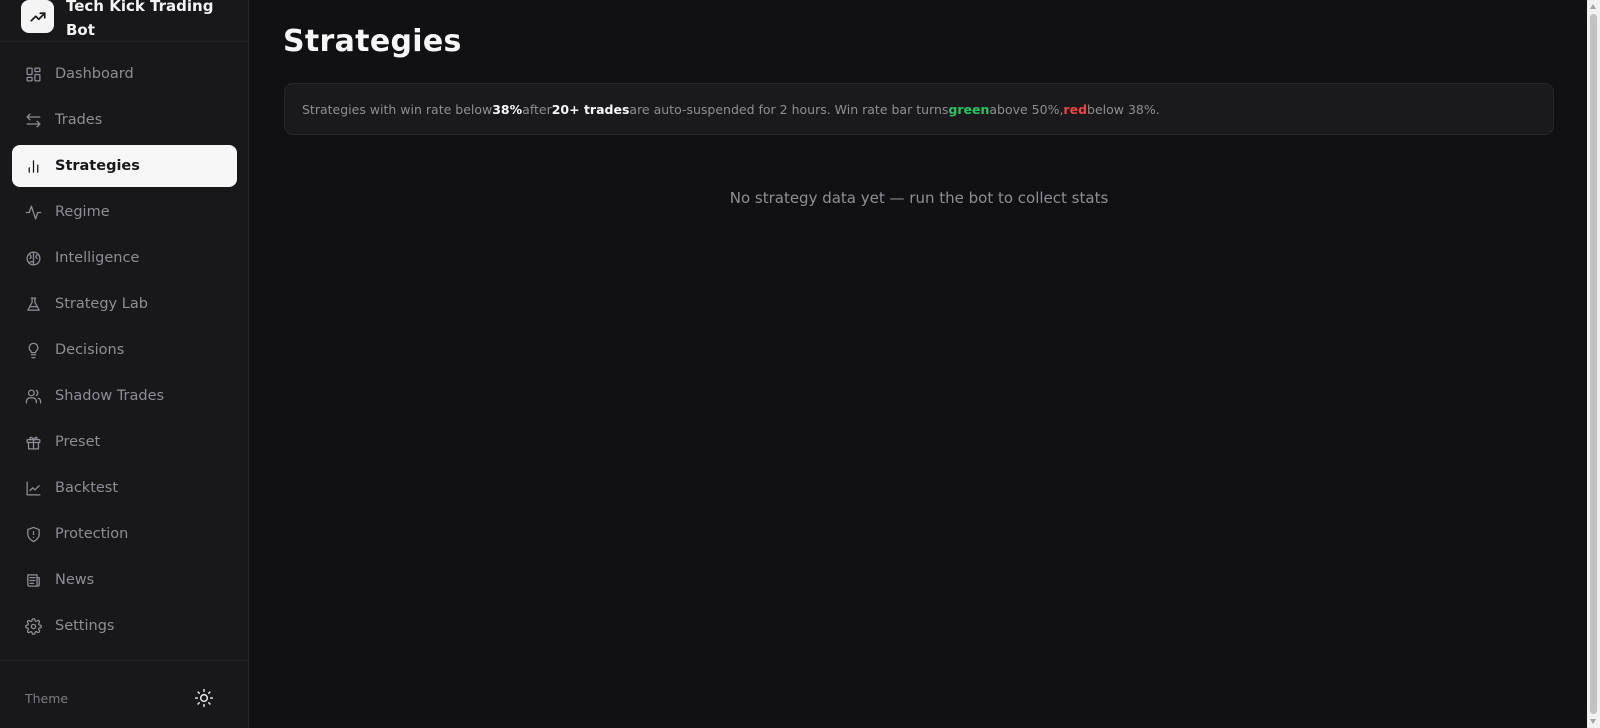 The width and height of the screenshot is (1600, 728). I want to click on sidebar-item-label: Strategy Lab, so click(101, 304).